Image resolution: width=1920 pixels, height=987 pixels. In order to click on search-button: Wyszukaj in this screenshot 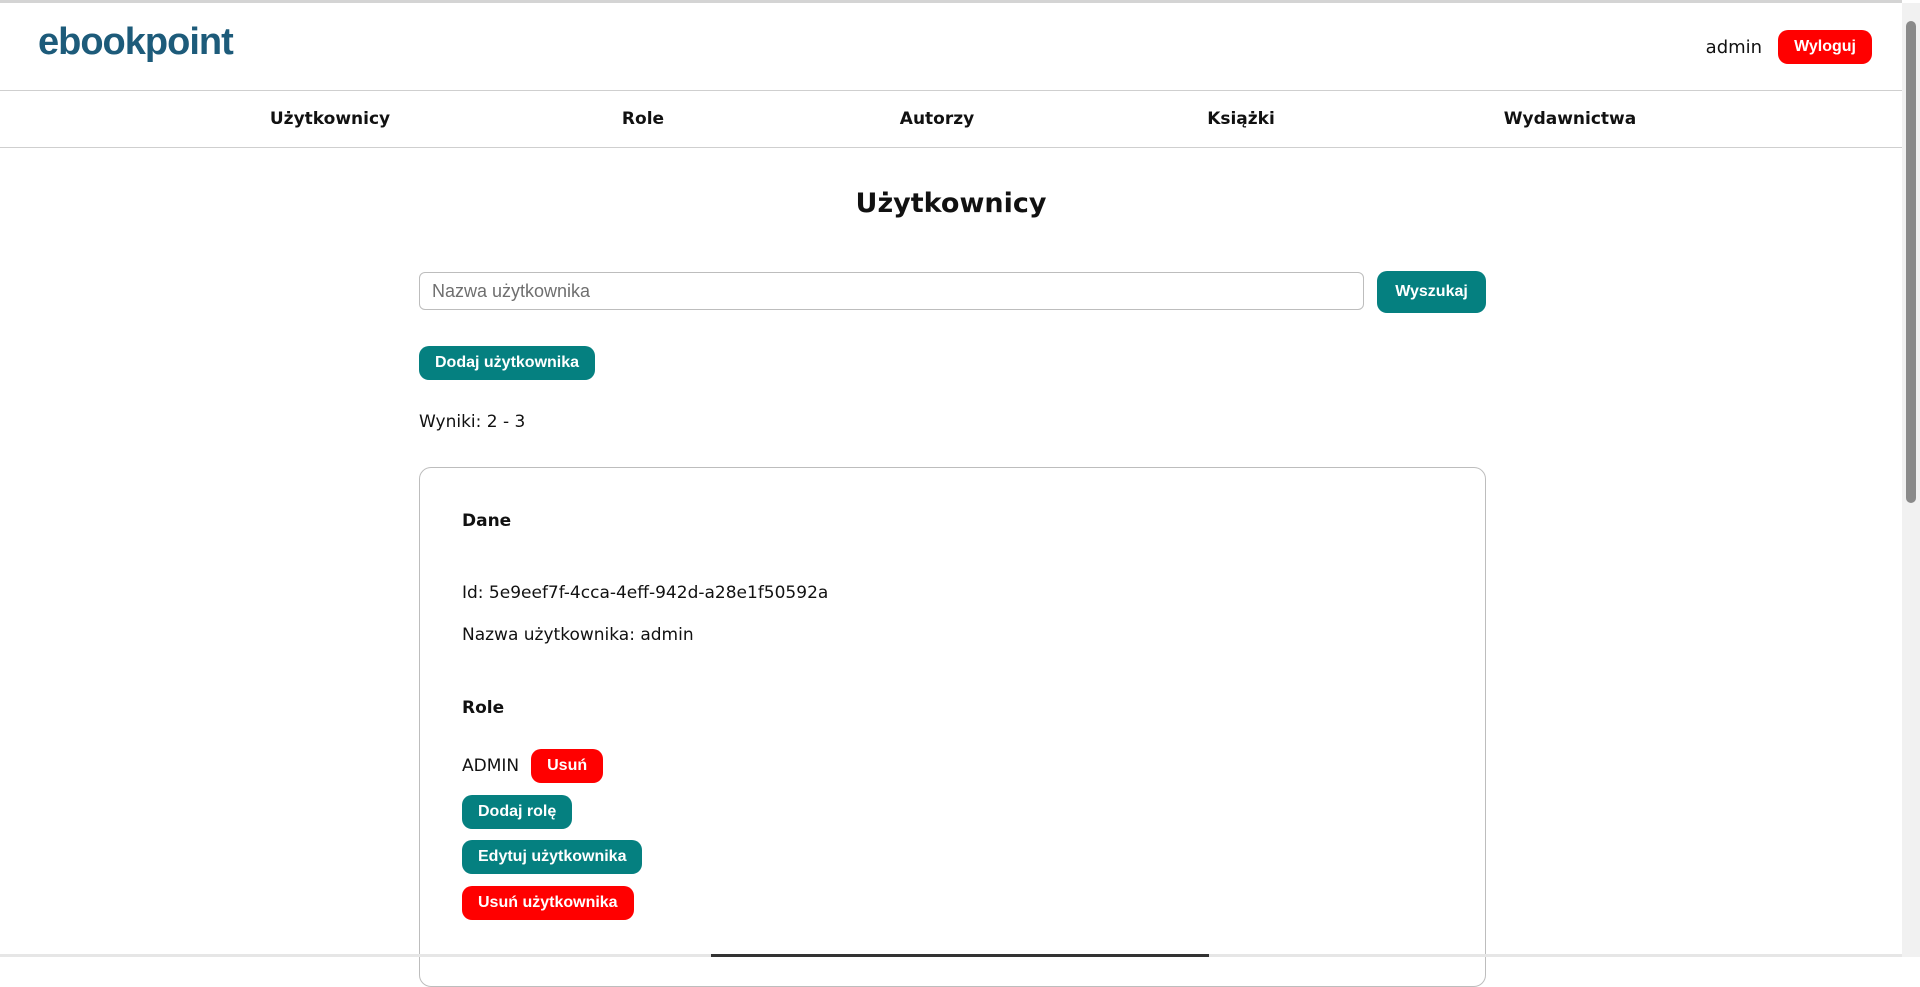, I will do `click(1431, 292)`.